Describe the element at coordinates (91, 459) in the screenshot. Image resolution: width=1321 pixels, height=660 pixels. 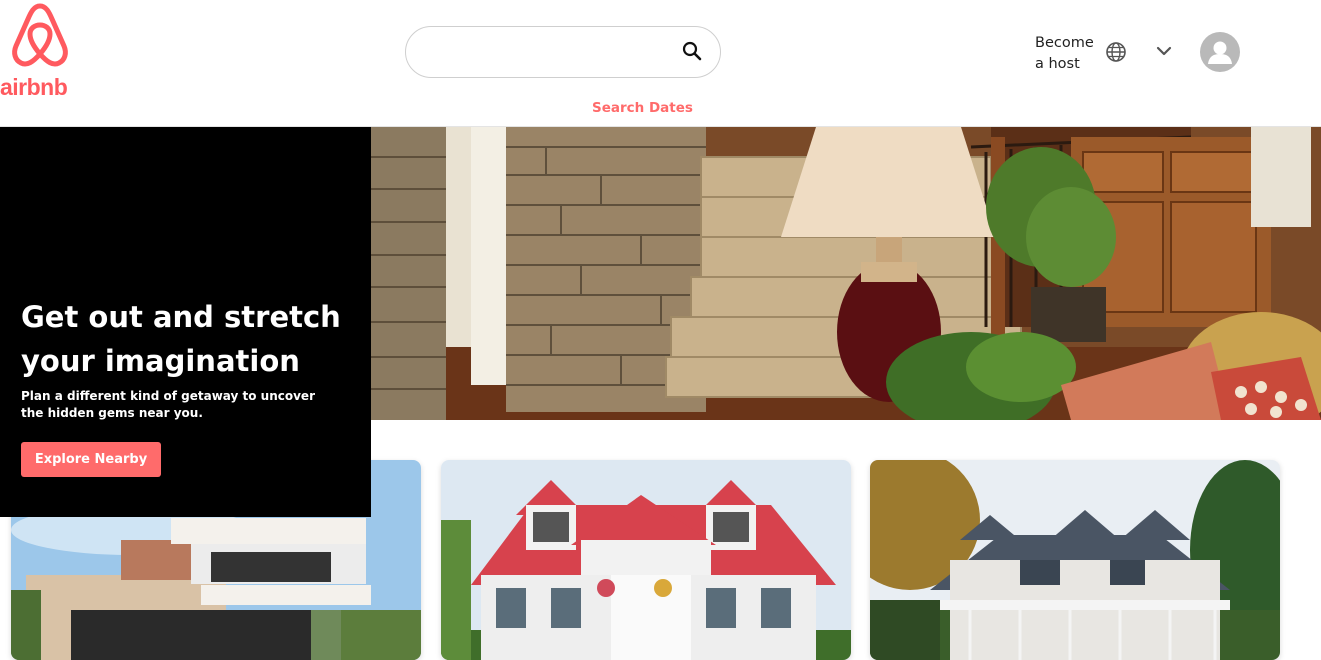
I see `explore-nearby-button: Explore Nearby` at that location.